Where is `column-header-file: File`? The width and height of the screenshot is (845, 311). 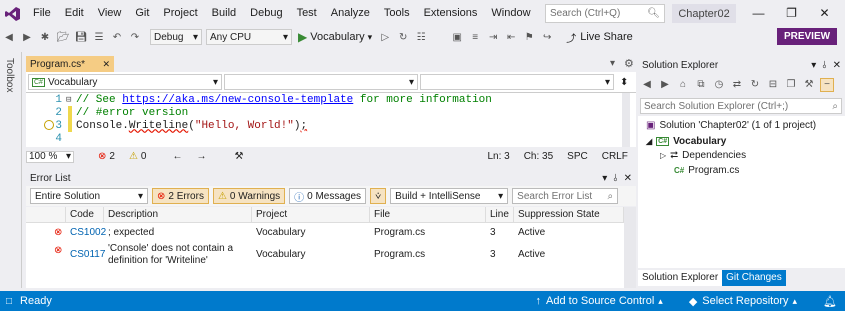 column-header-file: File is located at coordinates (428, 215).